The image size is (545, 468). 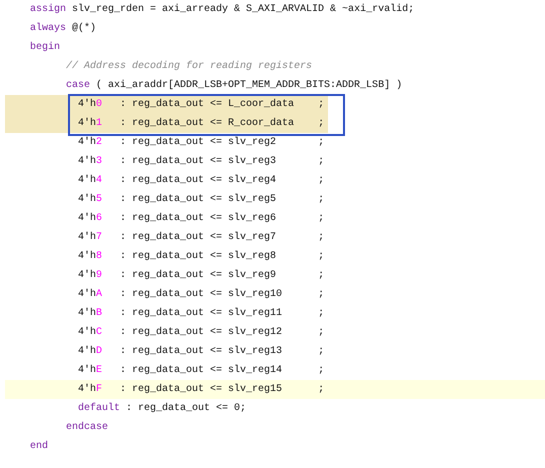 What do you see at coordinates (87, 427) in the screenshot?
I see `code-line: endcase` at bounding box center [87, 427].